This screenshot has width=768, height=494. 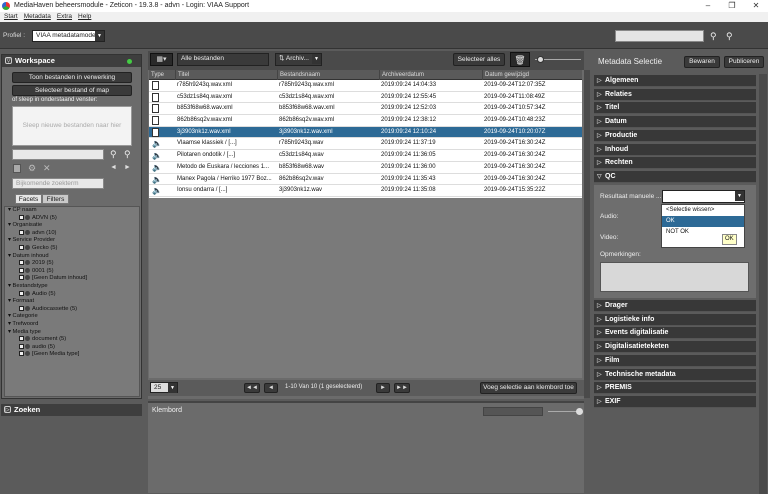 What do you see at coordinates (675, 176) in the screenshot?
I see `section-qc: ▽ QC` at bounding box center [675, 176].